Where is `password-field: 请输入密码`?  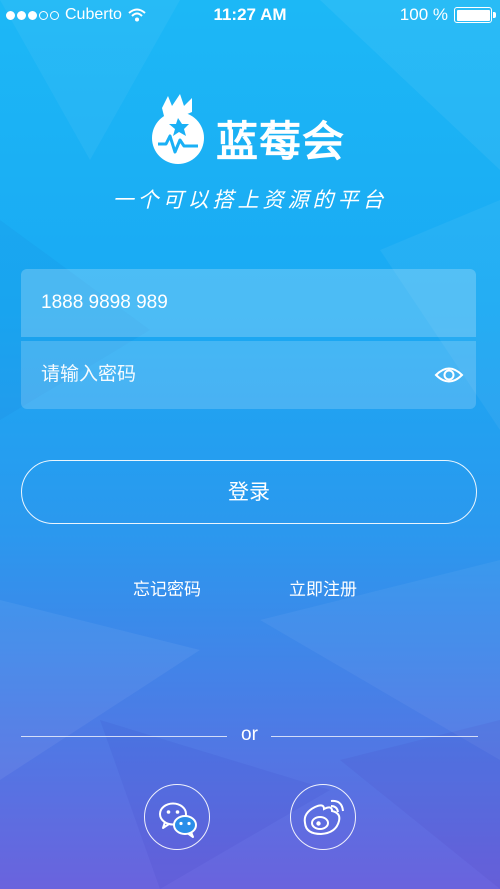 password-field: 请输入密码 is located at coordinates (248, 375).